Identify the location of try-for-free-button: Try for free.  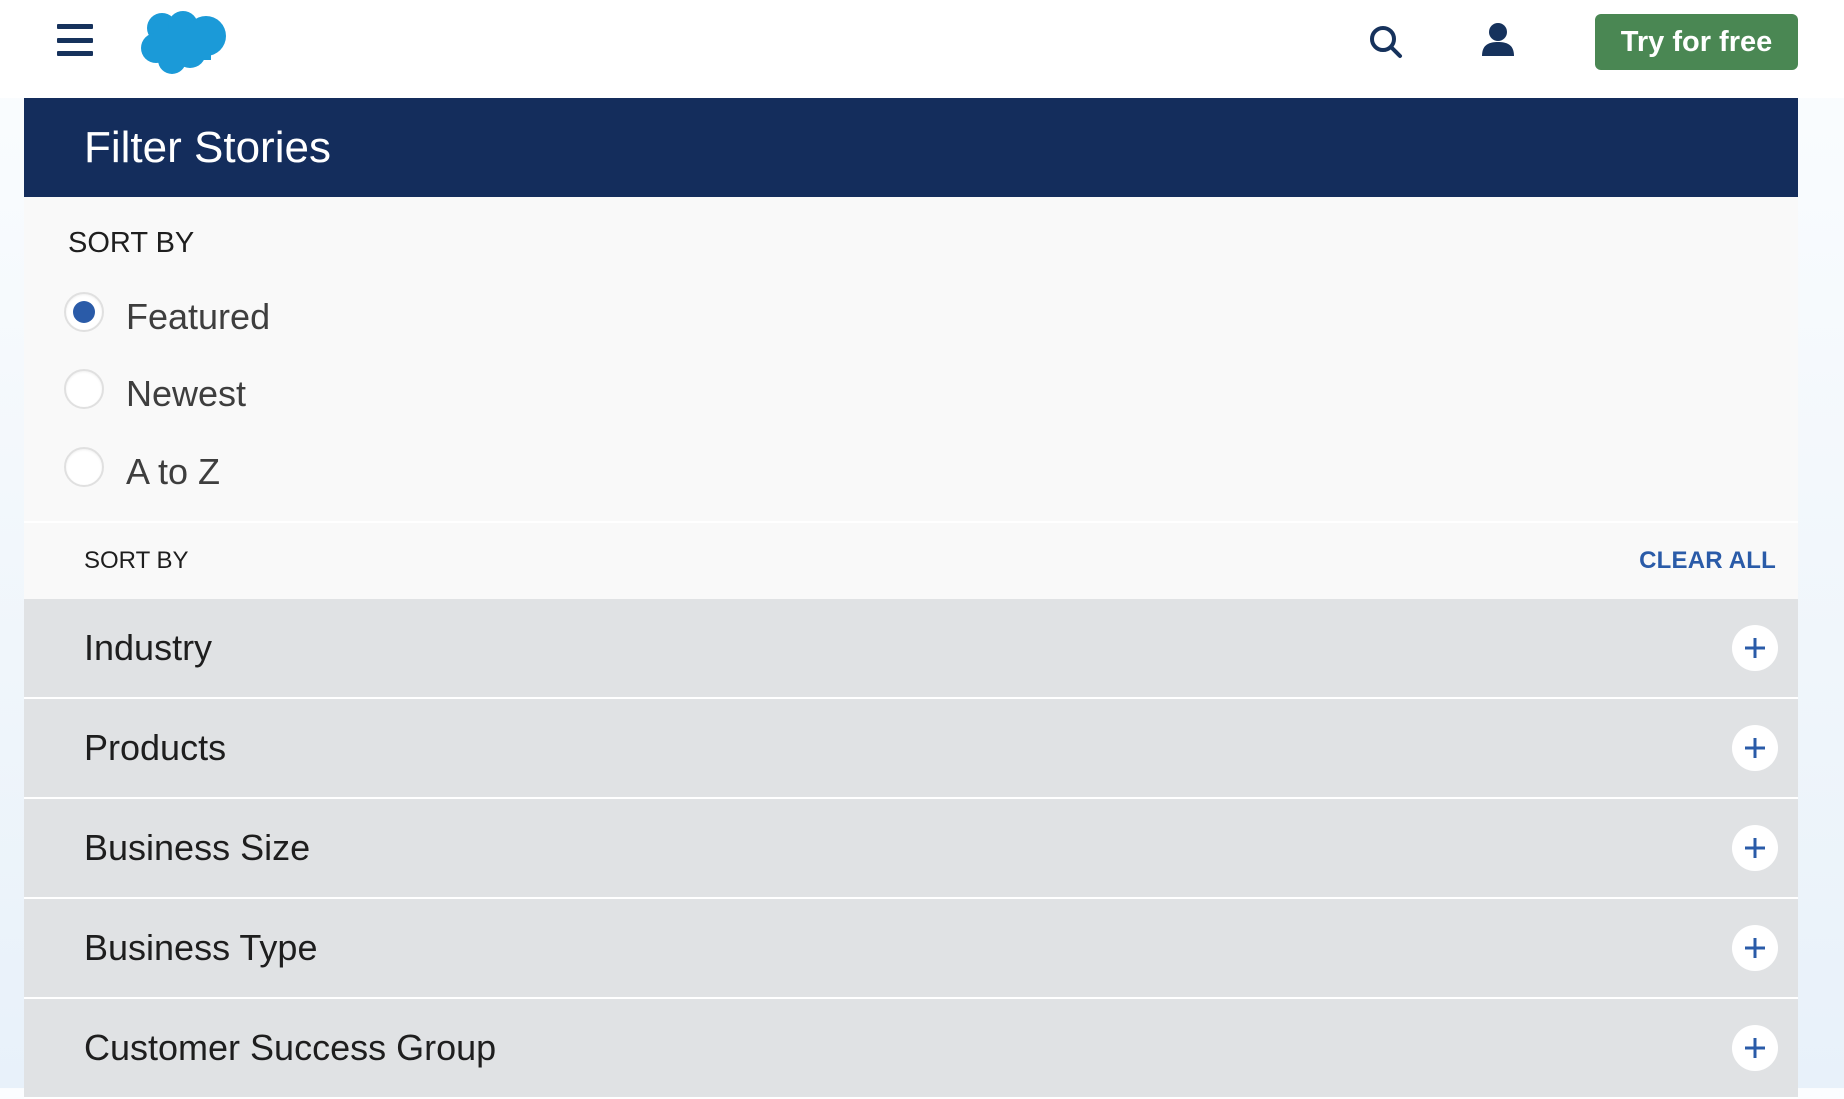
(1696, 42).